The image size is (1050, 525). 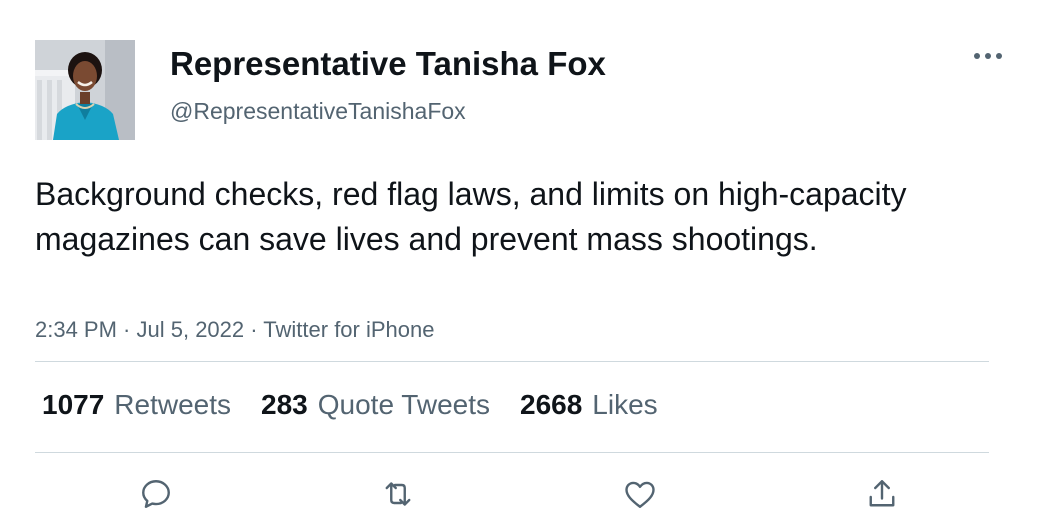 I want to click on likes-stat: 2668 Likes, so click(x=589, y=405).